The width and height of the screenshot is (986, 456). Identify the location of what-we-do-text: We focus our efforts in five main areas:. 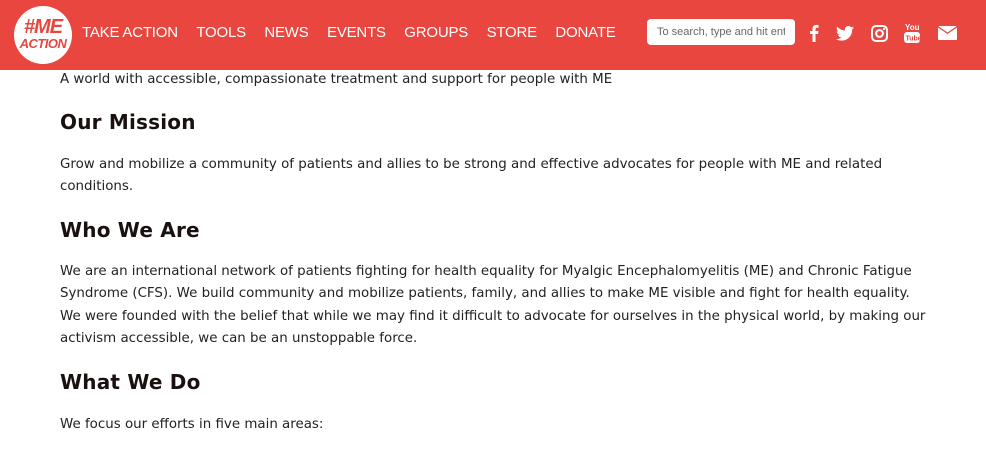
(192, 424).